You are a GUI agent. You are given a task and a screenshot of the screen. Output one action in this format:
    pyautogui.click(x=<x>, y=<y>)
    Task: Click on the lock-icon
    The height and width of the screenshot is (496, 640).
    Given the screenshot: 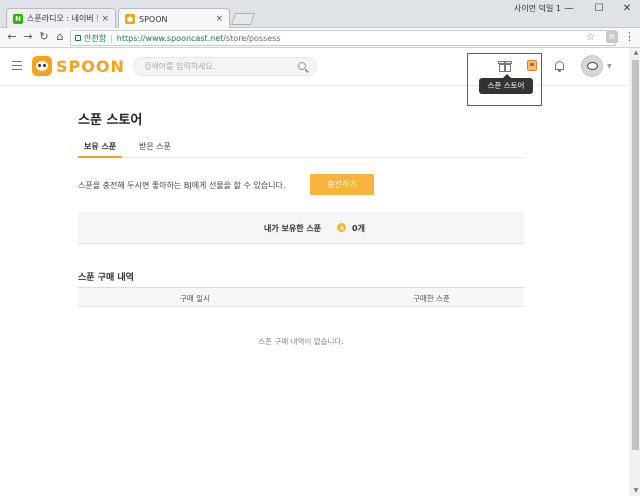 What is the action you would take?
    pyautogui.click(x=78, y=38)
    